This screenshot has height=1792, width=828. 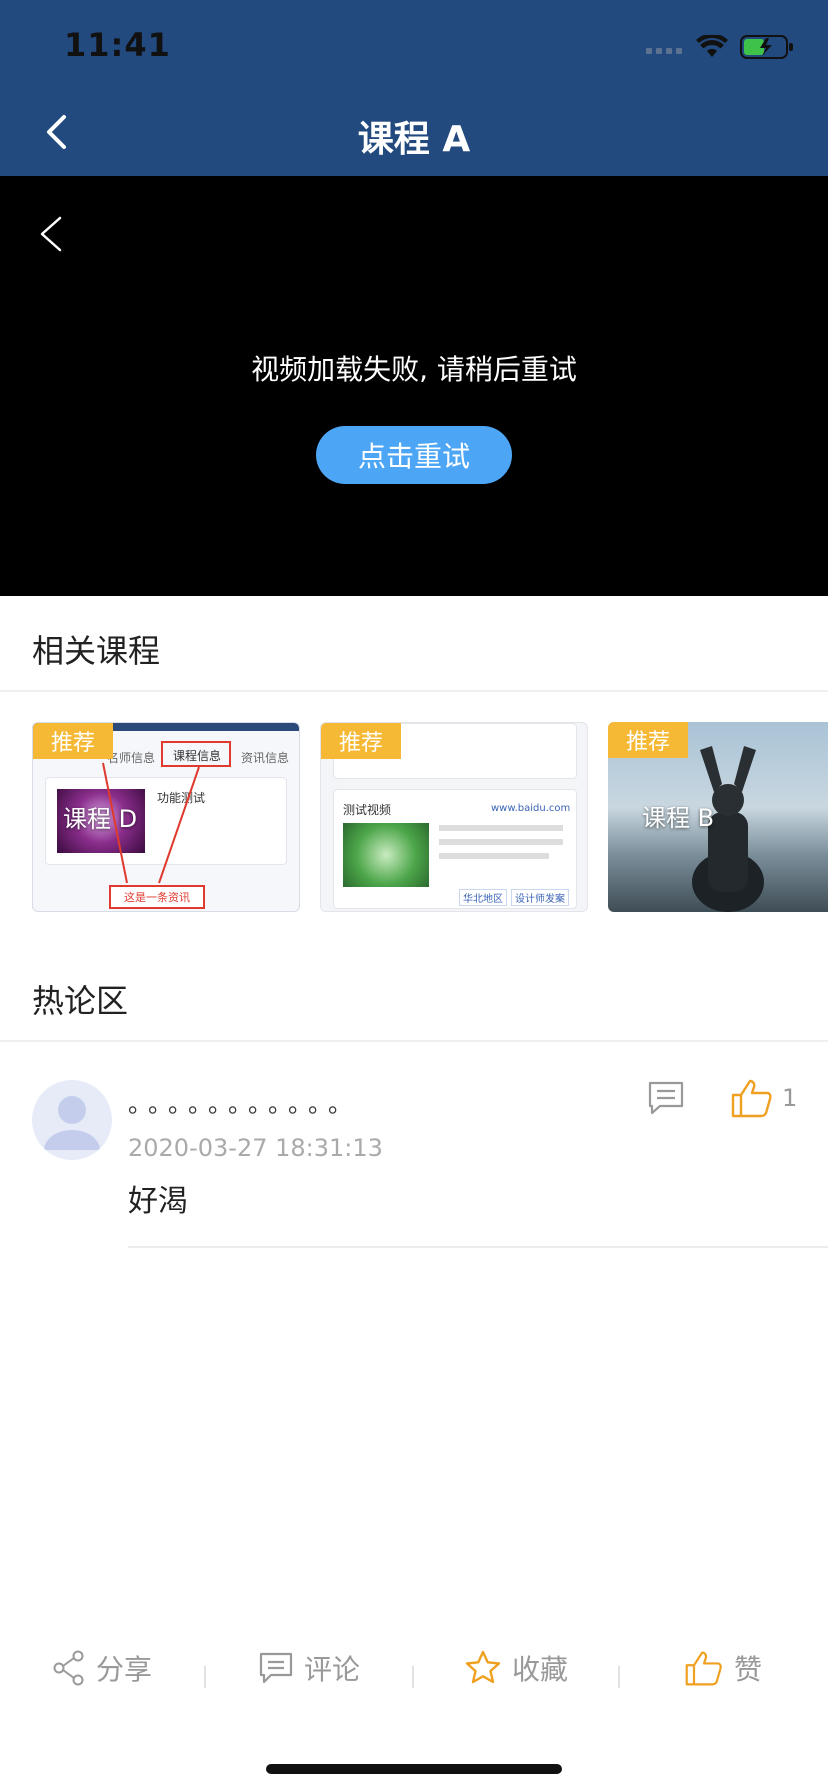 What do you see at coordinates (540, 1669) in the screenshot?
I see `favorite-label: 收藏` at bounding box center [540, 1669].